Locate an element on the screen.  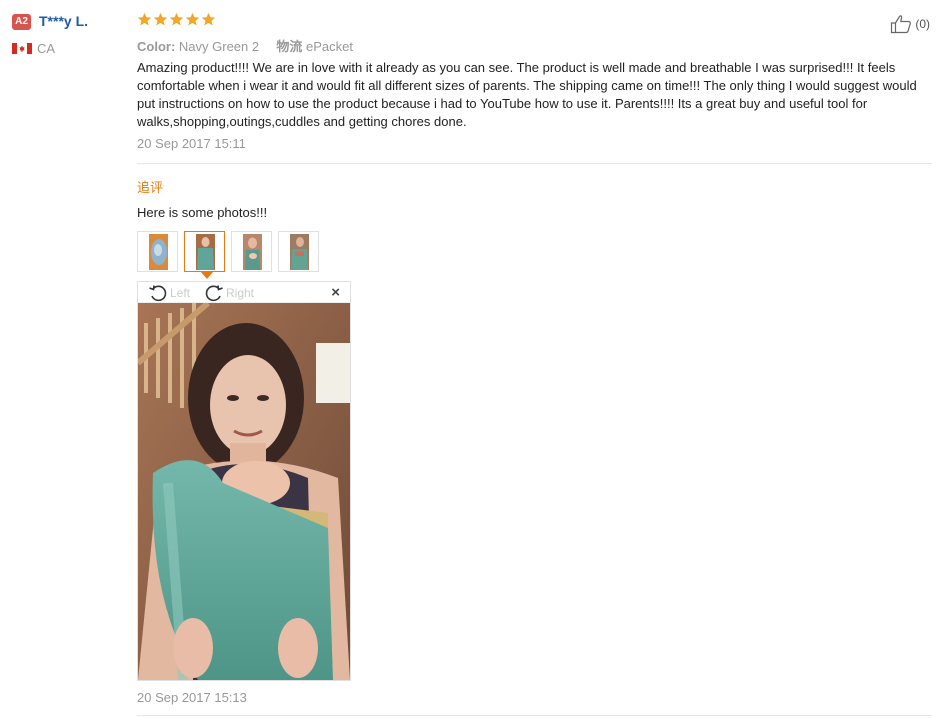
order-info: Color: Navy Green 2 物流 ePacket is located at coordinates (534, 45).